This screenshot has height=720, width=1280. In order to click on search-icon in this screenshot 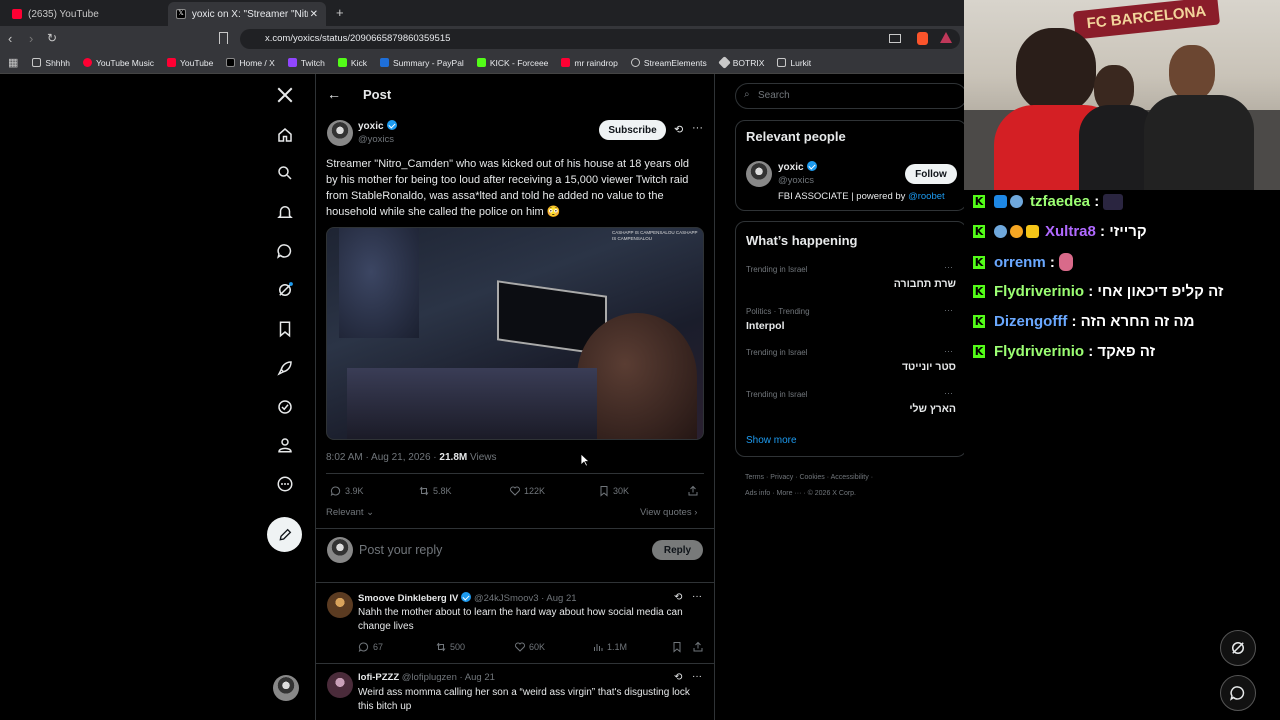, I will do `click(285, 173)`.